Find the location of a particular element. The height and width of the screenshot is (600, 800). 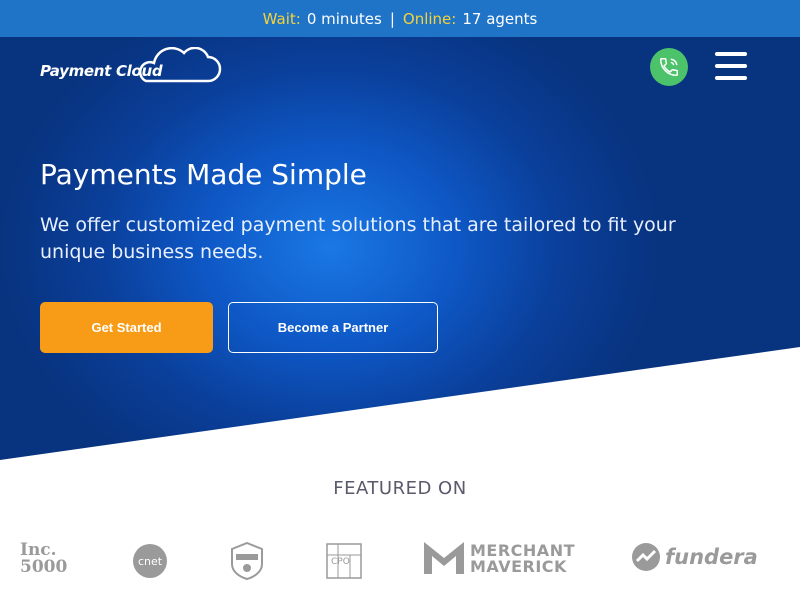

hamburger-menu-button is located at coordinates (731, 66).